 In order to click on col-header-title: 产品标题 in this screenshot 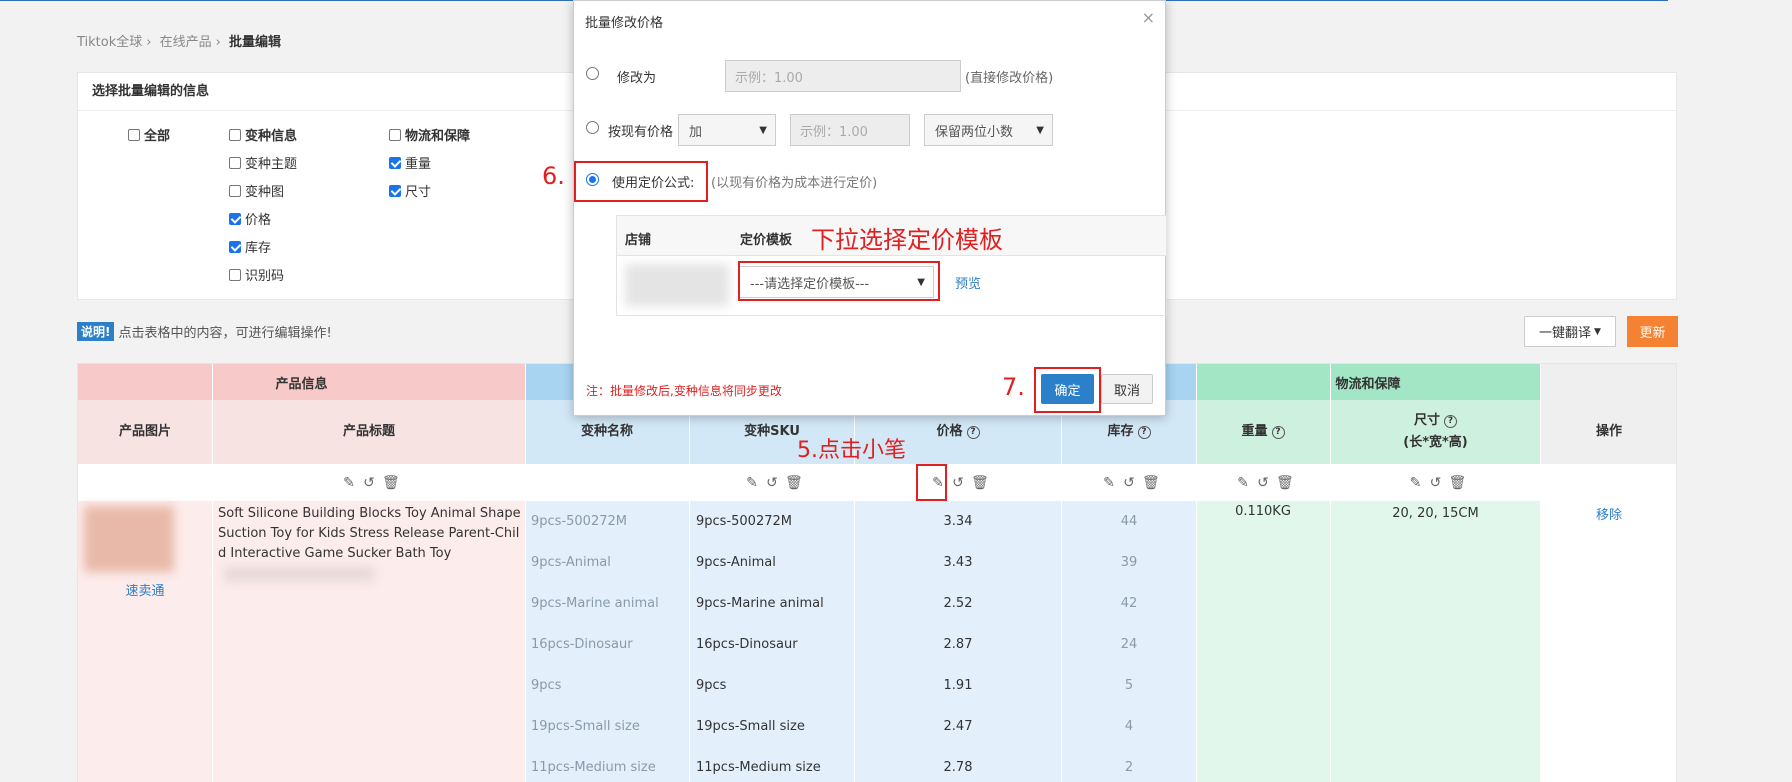, I will do `click(369, 432)`.